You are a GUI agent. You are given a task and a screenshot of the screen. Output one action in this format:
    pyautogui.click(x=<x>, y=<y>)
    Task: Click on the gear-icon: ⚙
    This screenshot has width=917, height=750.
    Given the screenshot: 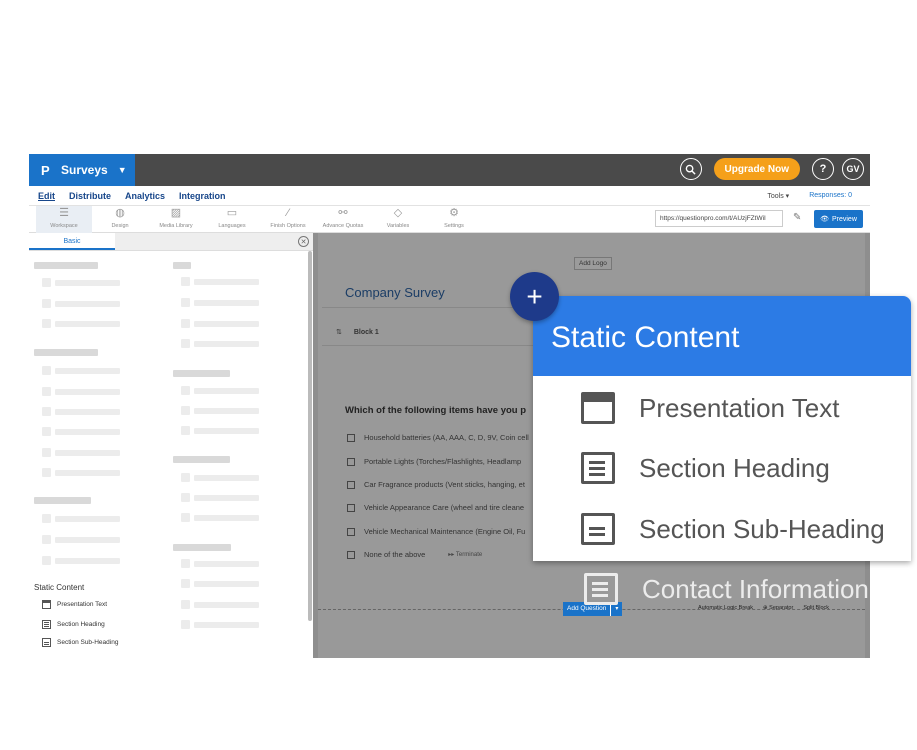 What is the action you would take?
    pyautogui.click(x=454, y=213)
    